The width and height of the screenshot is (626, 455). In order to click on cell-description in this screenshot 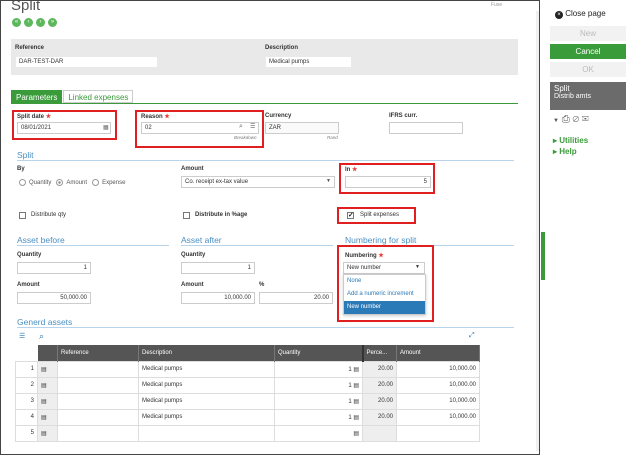, I will do `click(206, 433)`.